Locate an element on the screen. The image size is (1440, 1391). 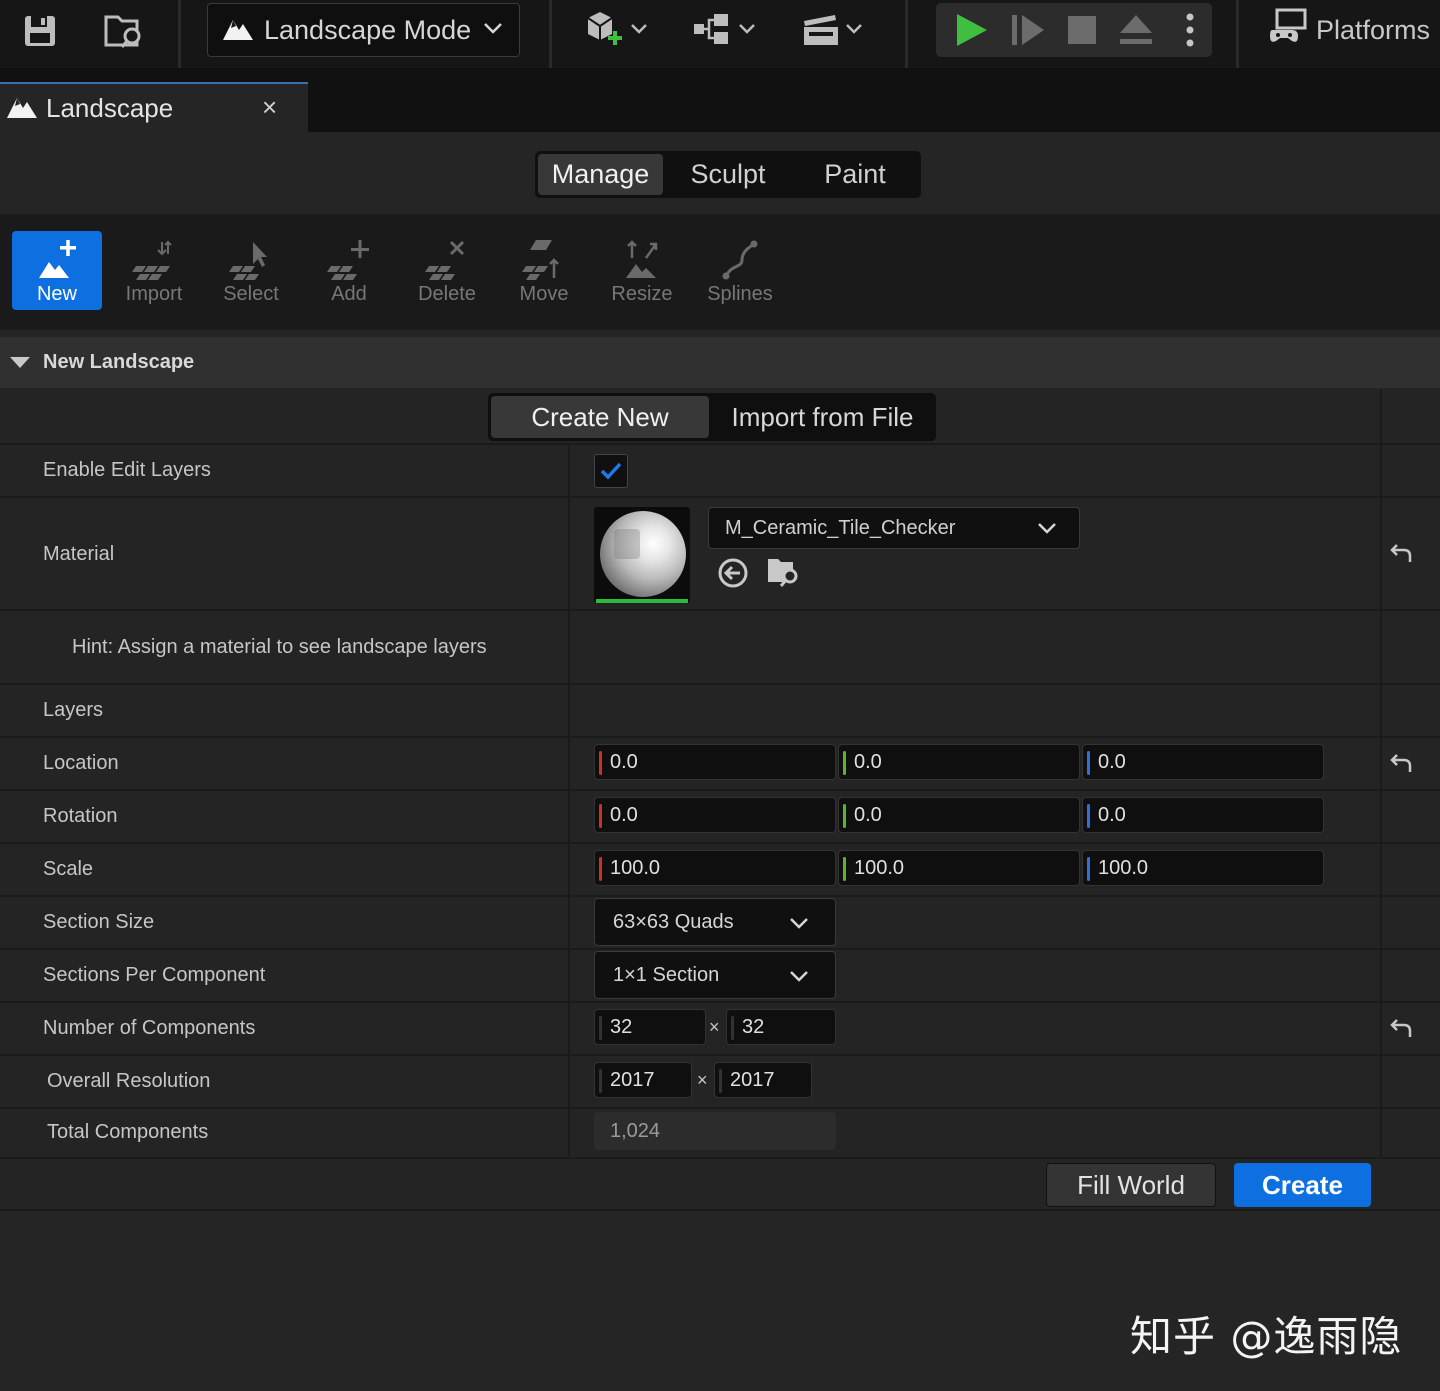
sections-per-component-dropdown: 1×1 Section is located at coordinates (715, 975).